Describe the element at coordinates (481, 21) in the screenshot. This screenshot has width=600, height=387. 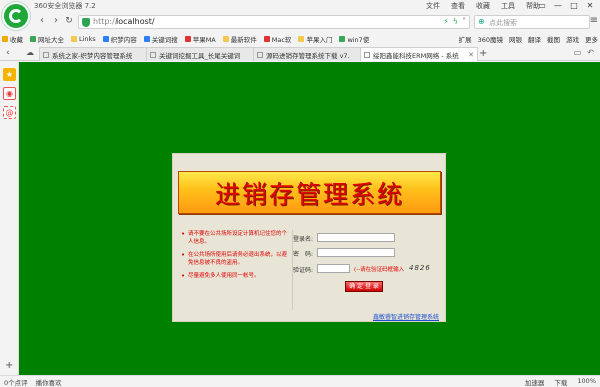
I see `search-engine-icon: ⊕` at that location.